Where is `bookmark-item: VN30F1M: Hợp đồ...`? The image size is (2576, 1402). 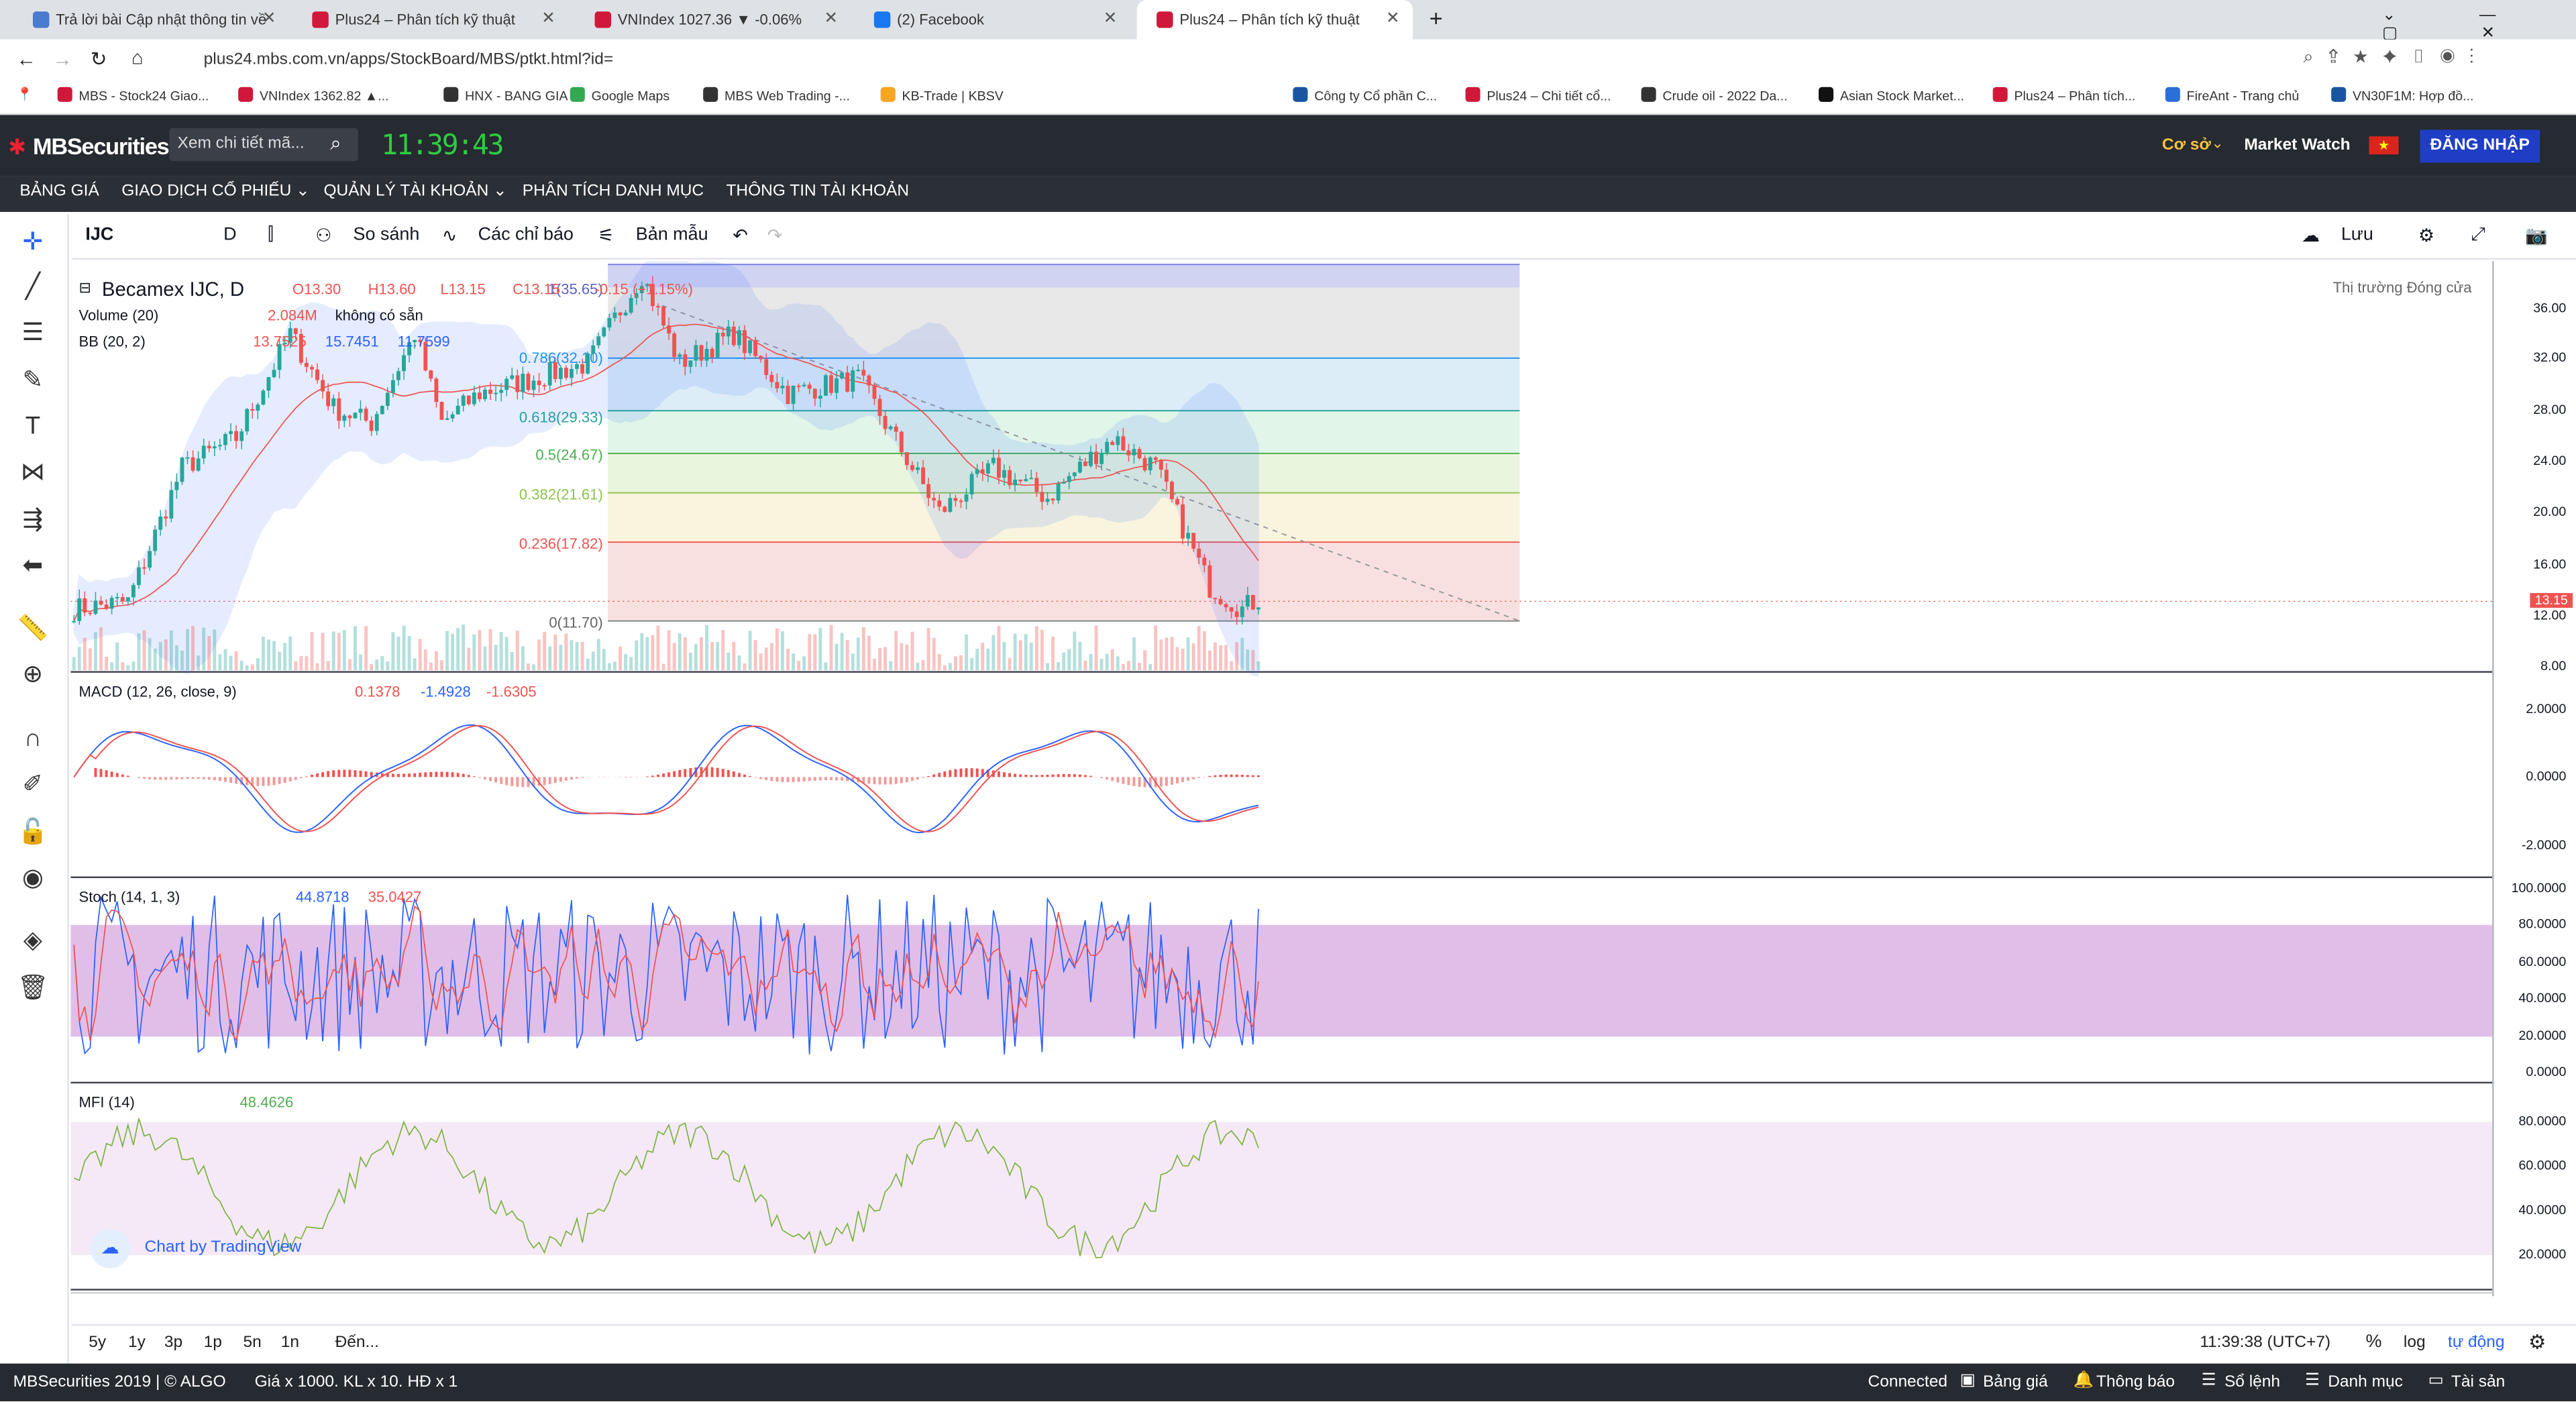 bookmark-item: VN30F1M: Hợp đồ... is located at coordinates (2402, 95).